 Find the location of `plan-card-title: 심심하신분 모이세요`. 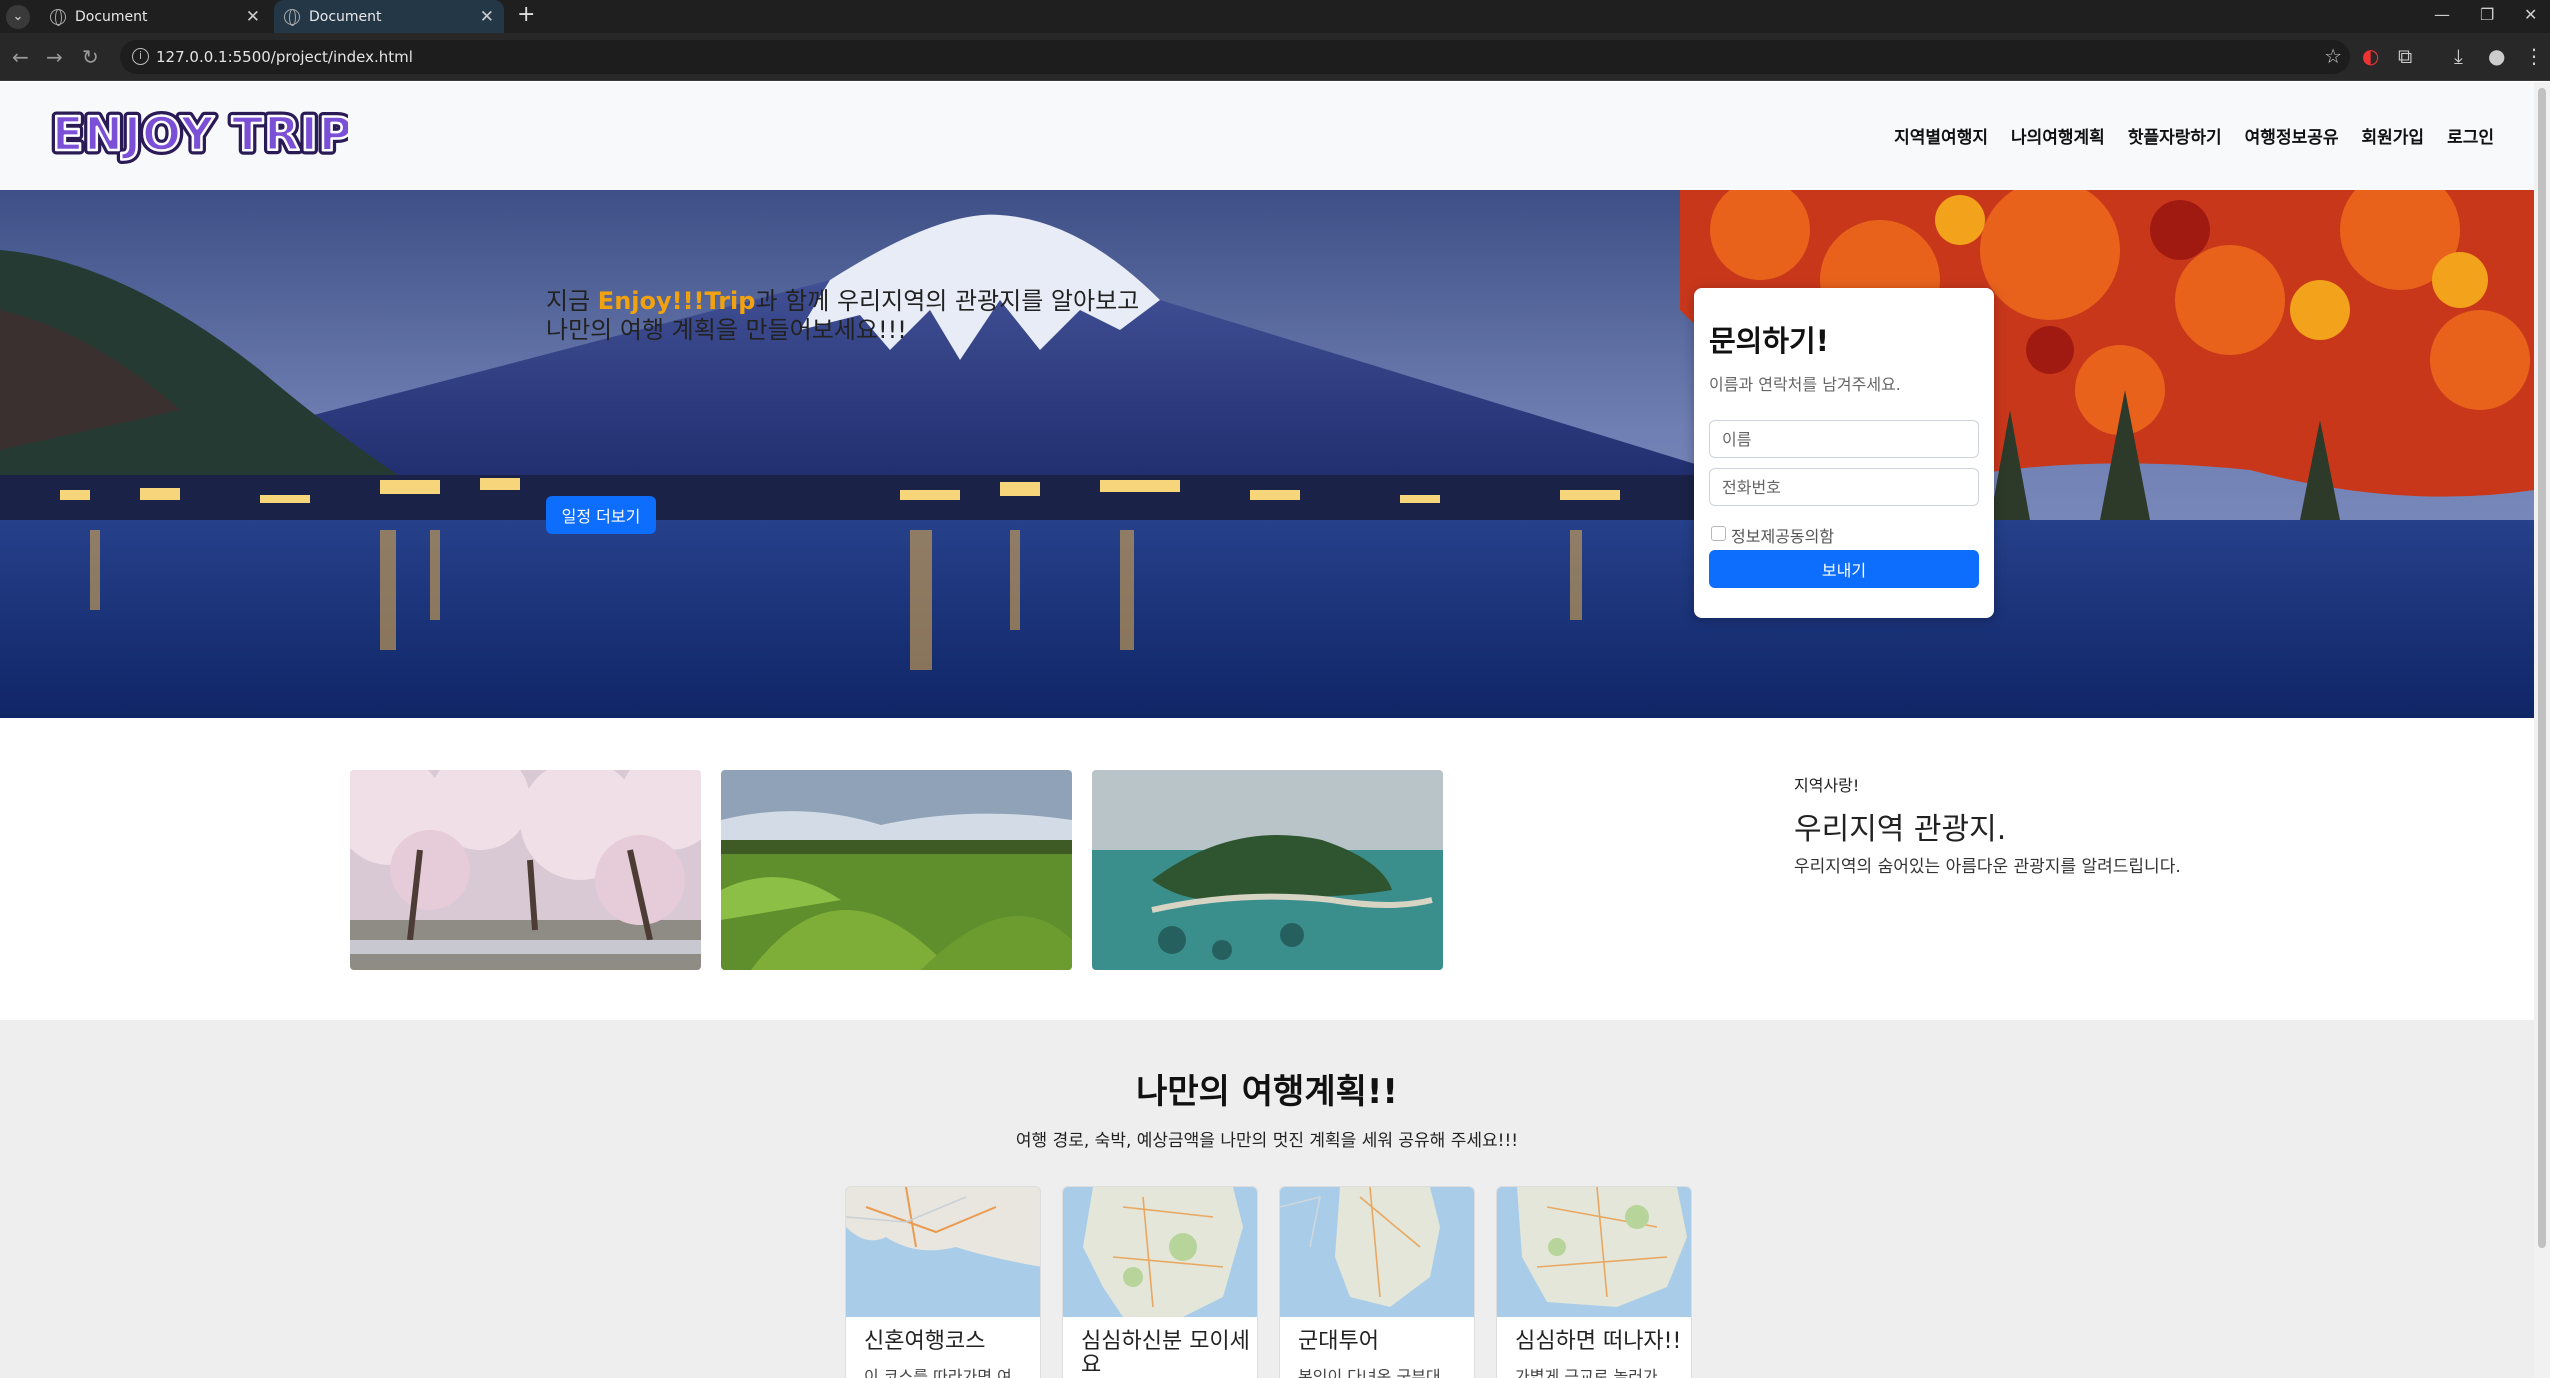

plan-card-title: 심심하신분 모이세요 is located at coordinates (1165, 1353).